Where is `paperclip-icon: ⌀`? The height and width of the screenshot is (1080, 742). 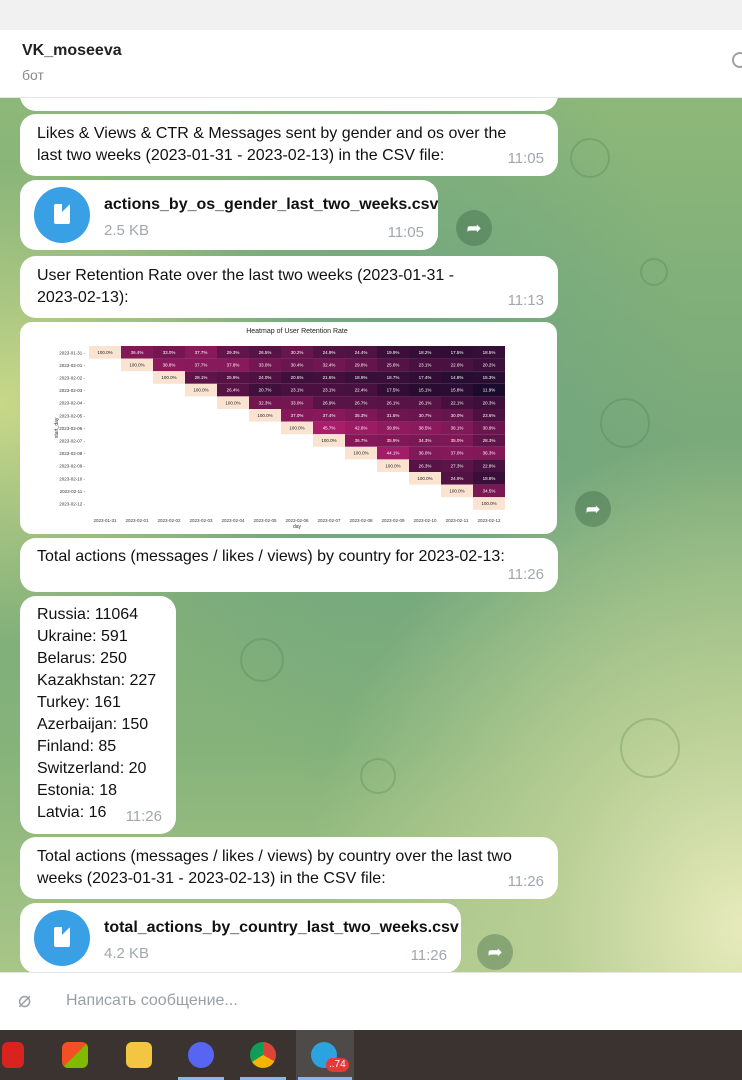
paperclip-icon: ⌀ is located at coordinates (29, 1000).